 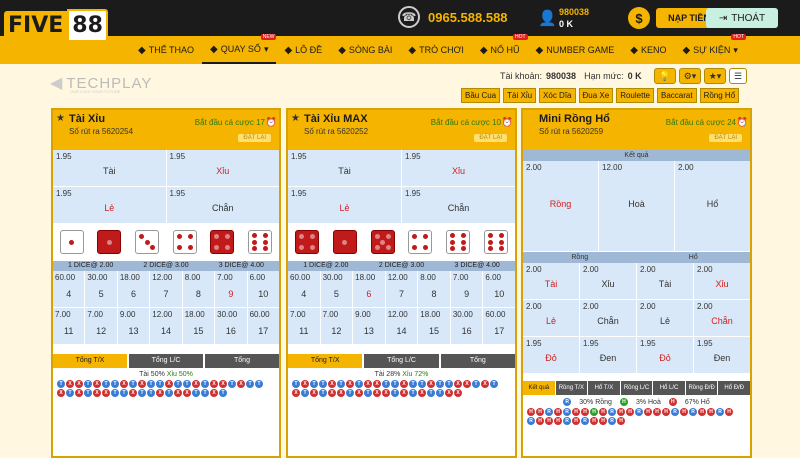 What do you see at coordinates (712, 206) in the screenshot?
I see `main-bet-cell: 2.00 Hổ` at bounding box center [712, 206].